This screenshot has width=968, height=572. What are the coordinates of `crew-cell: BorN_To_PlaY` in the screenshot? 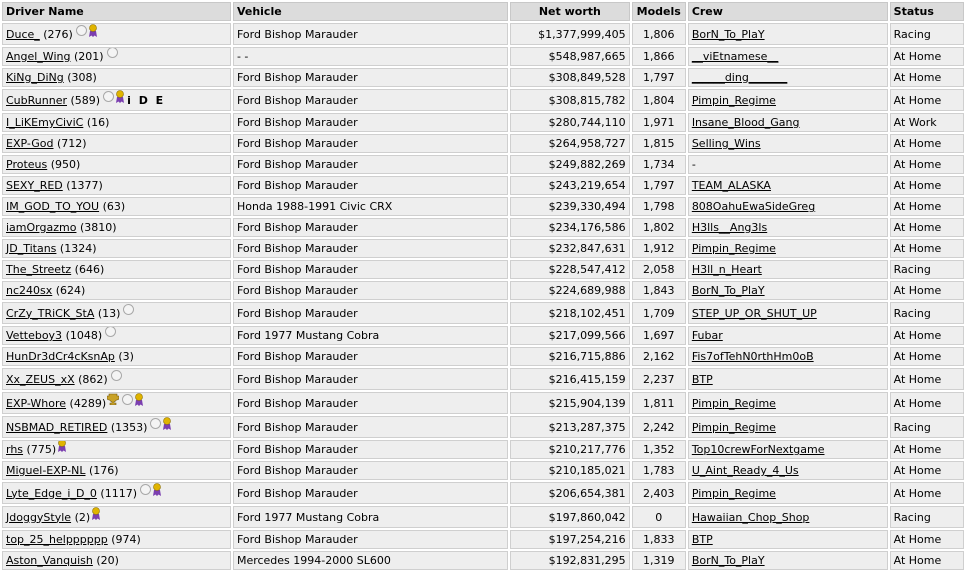 It's located at (787, 34).